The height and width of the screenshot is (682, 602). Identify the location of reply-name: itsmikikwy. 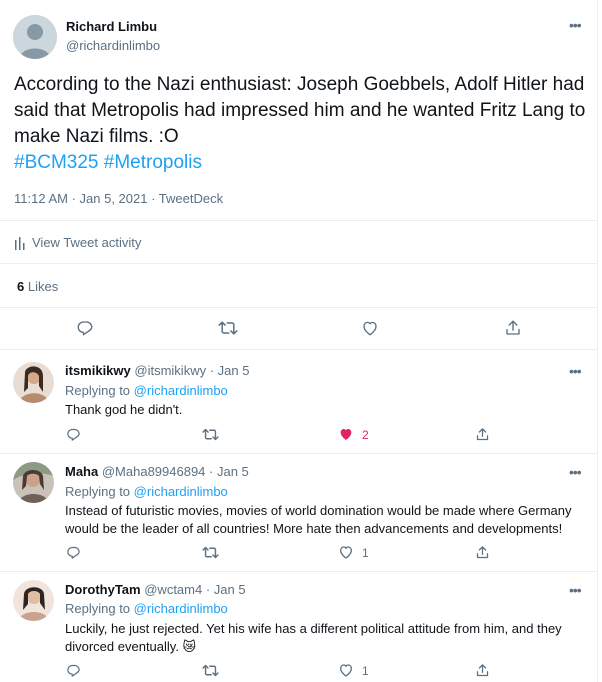
(98, 370).